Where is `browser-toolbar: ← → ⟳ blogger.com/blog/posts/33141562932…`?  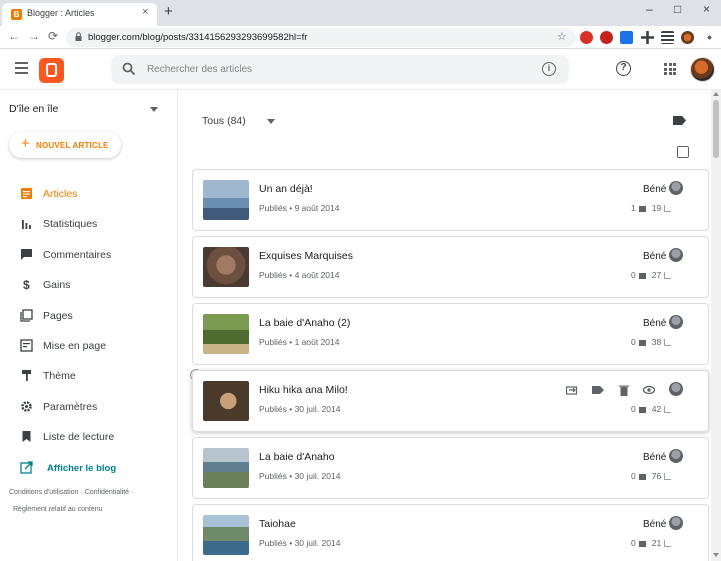
browser-toolbar: ← → ⟳ blogger.com/blog/posts/33141562932… is located at coordinates (360, 37).